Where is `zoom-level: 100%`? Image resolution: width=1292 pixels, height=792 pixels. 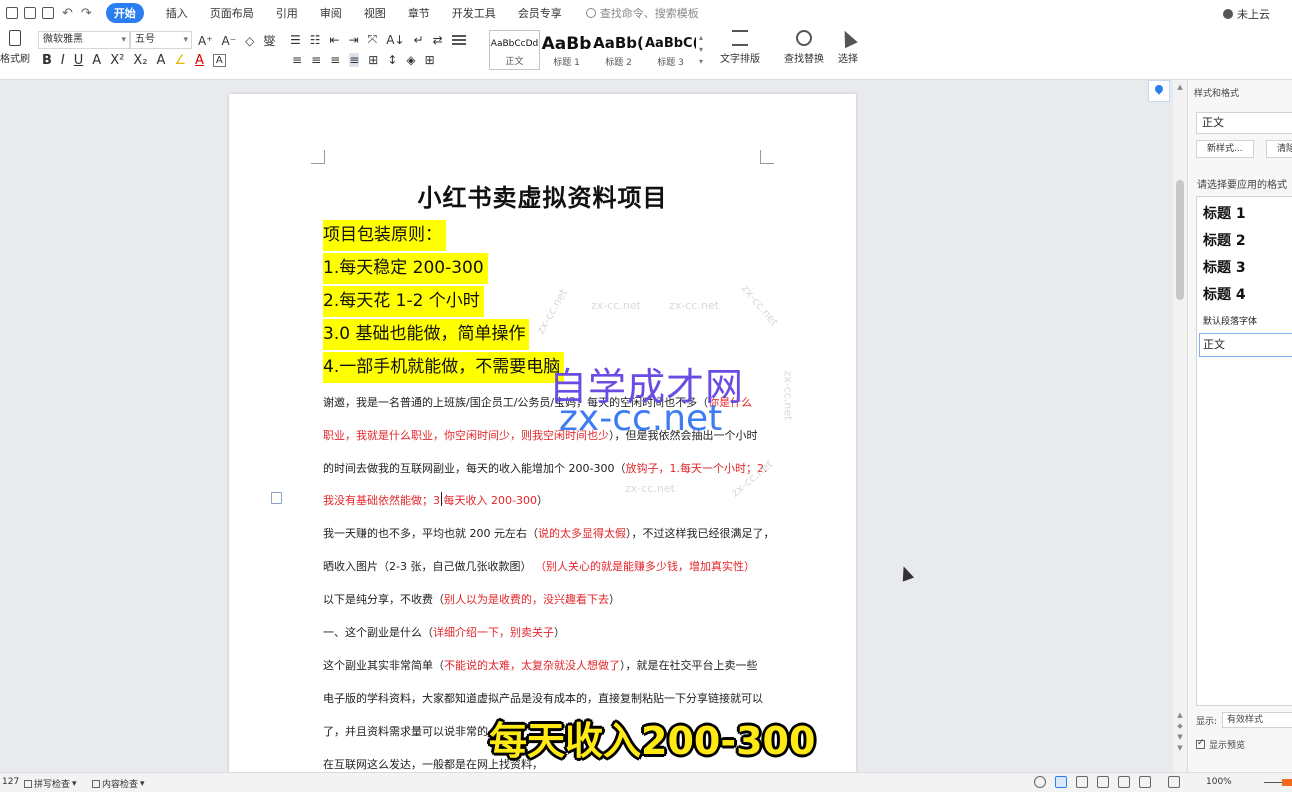 zoom-level: 100% is located at coordinates (1219, 782).